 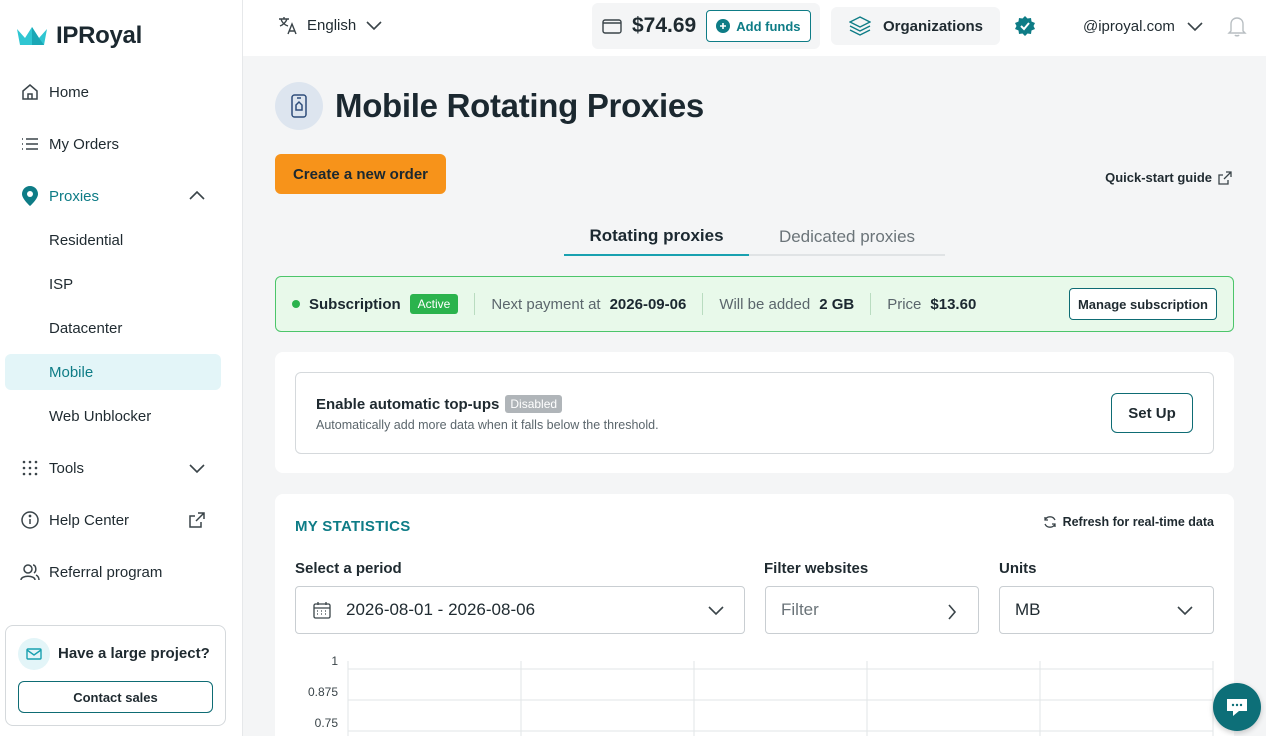 What do you see at coordinates (761, 695) in the screenshot?
I see `usage-chart: 1 0.875 0.75` at bounding box center [761, 695].